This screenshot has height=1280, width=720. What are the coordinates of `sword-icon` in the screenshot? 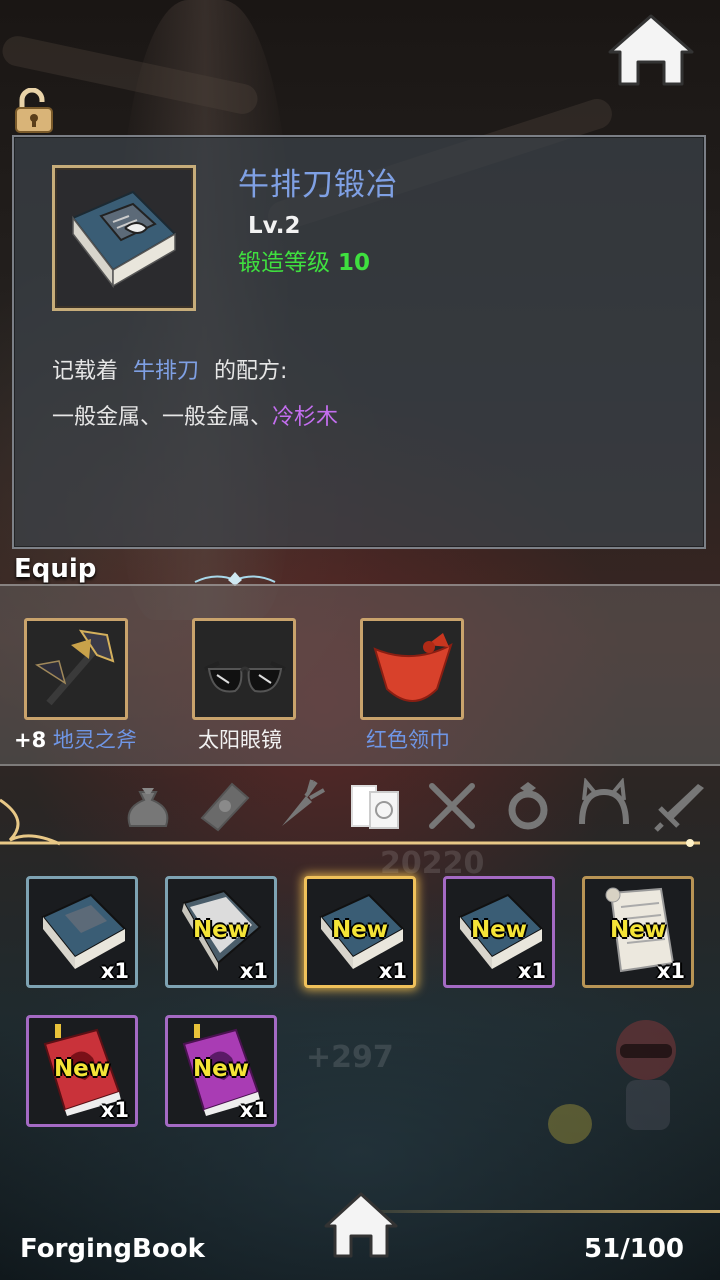 It's located at (680, 806).